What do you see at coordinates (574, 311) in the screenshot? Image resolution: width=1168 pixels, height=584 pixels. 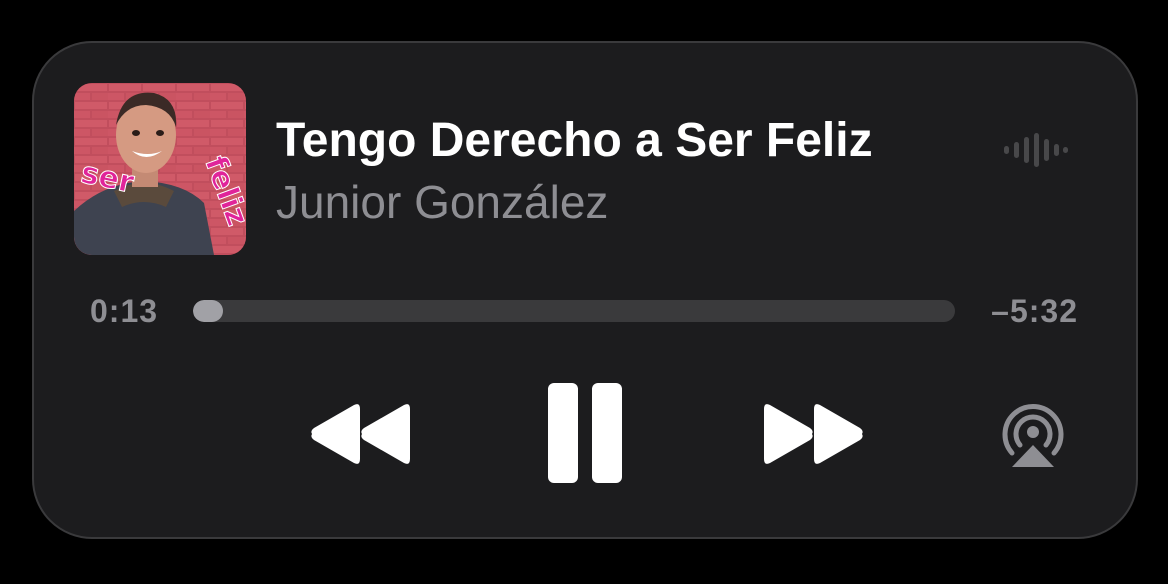 I see `progress-scrubber` at bounding box center [574, 311].